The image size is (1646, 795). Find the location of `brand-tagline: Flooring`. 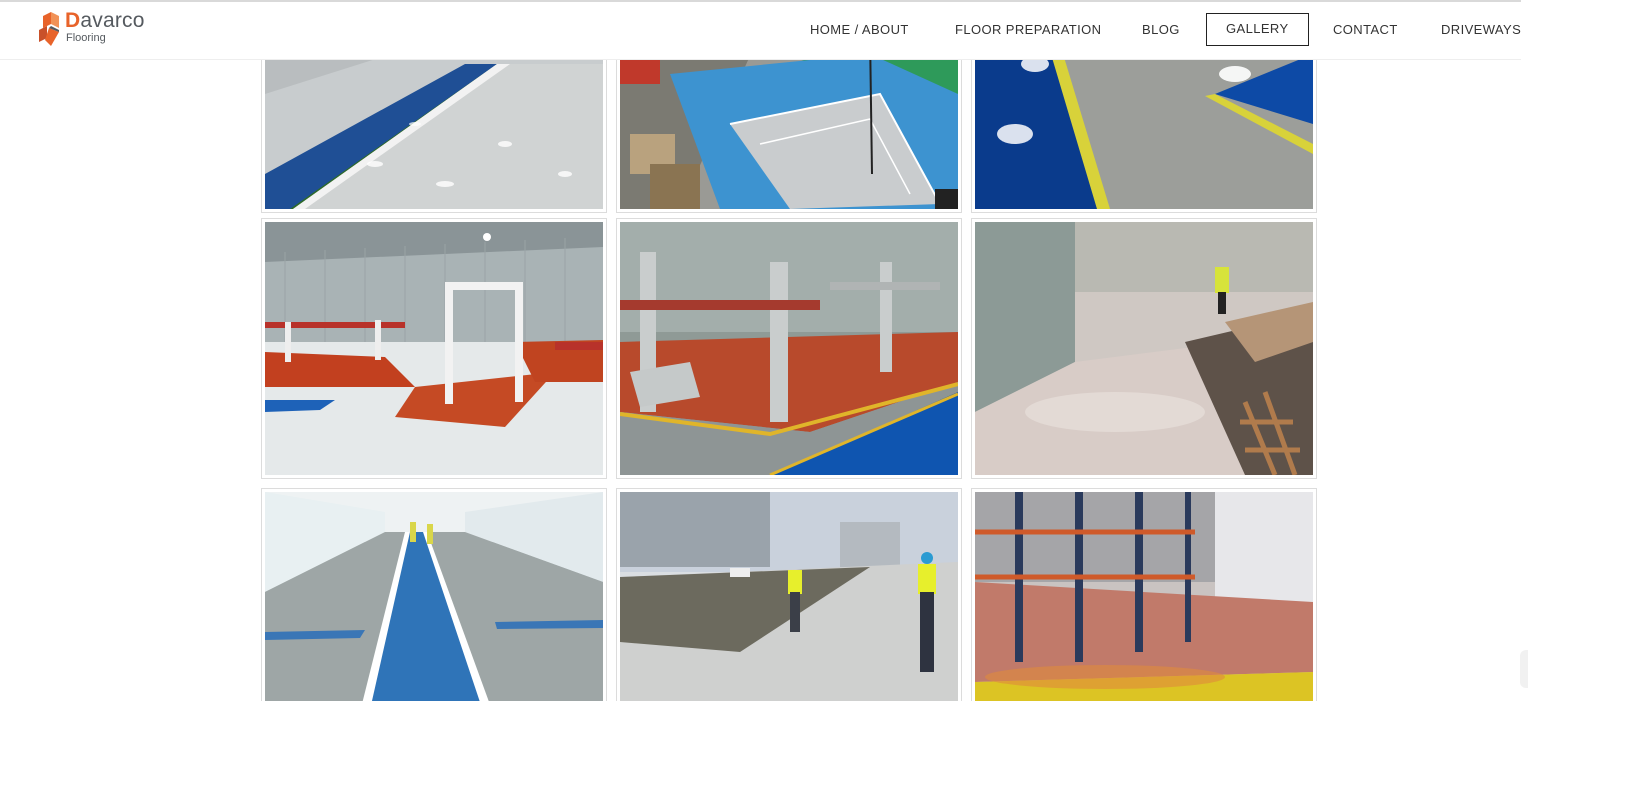

brand-tagline: Flooring is located at coordinates (86, 38).